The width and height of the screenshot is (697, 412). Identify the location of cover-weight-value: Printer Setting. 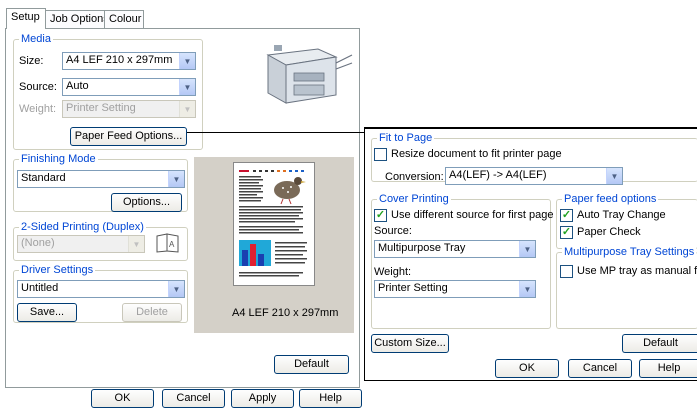
(413, 288).